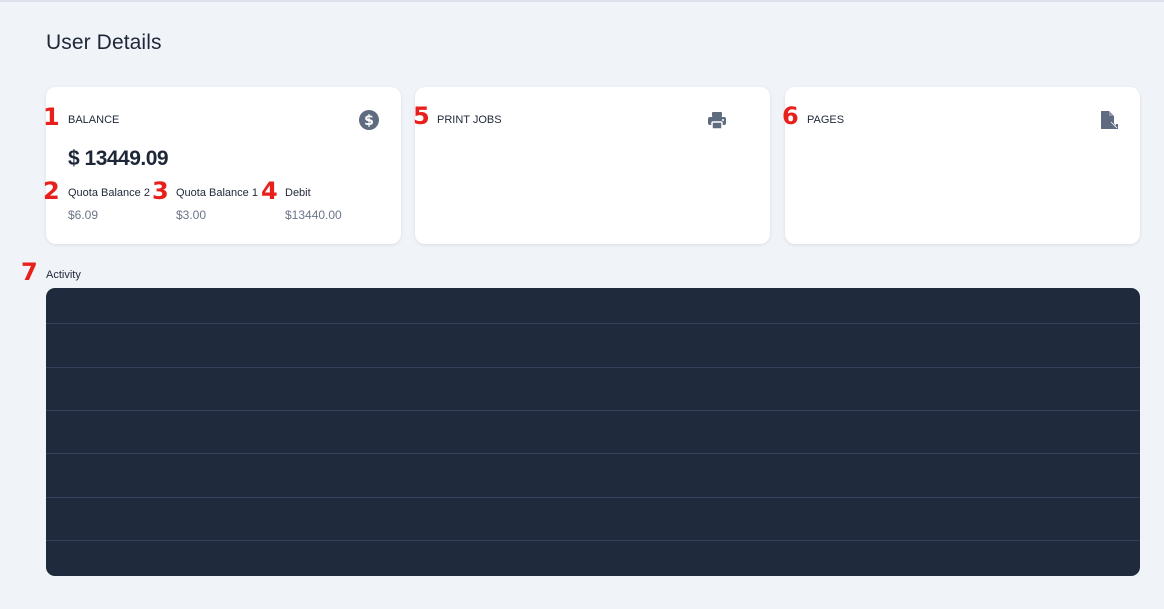 Image resolution: width=1164 pixels, height=609 pixels. I want to click on annotation-6: 6, so click(790, 116).